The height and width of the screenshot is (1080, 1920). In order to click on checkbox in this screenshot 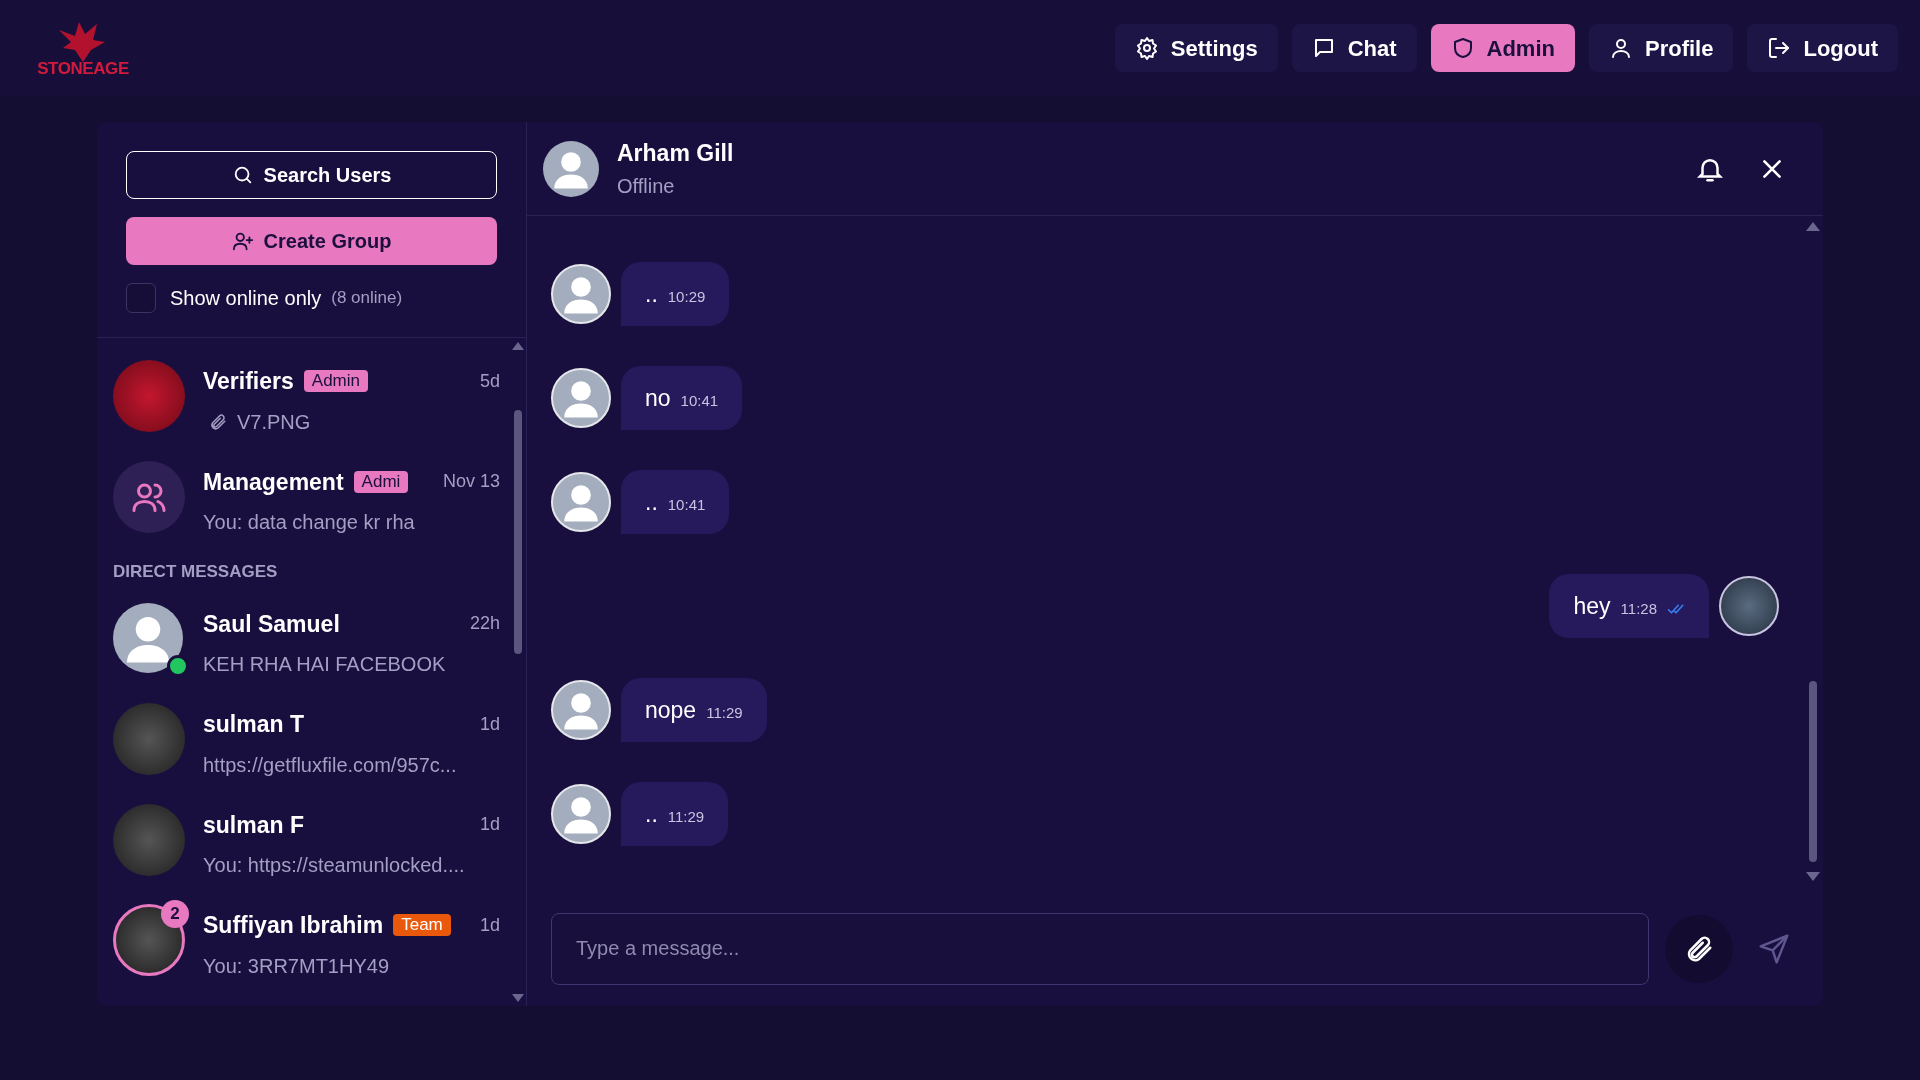, I will do `click(141, 298)`.